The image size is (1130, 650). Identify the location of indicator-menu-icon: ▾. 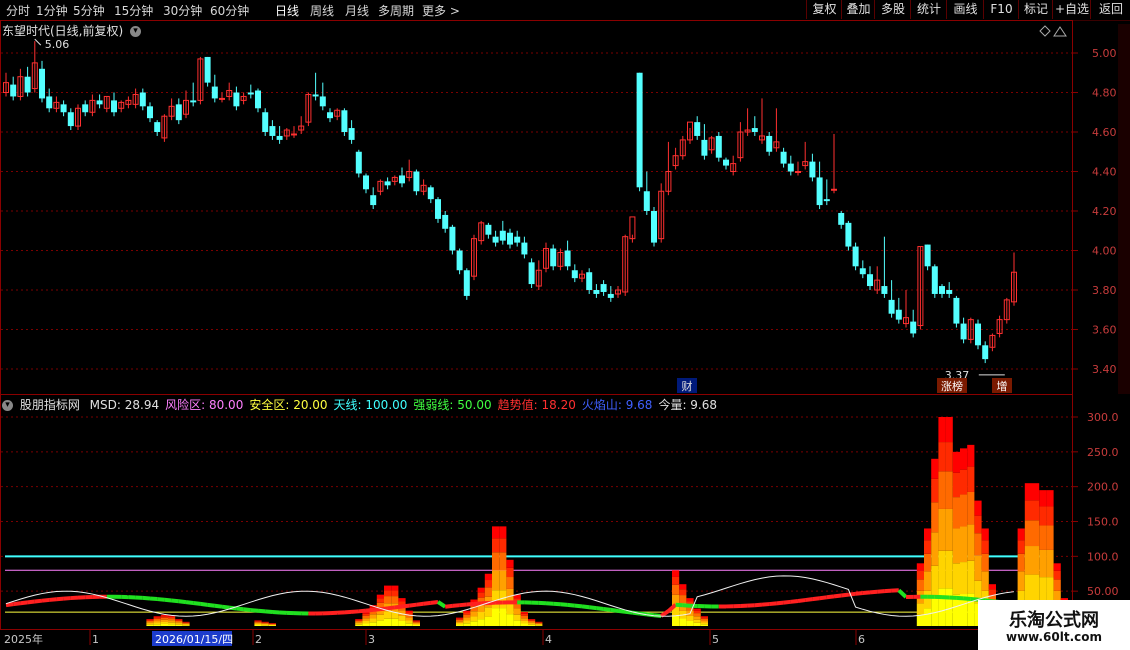
(7, 405).